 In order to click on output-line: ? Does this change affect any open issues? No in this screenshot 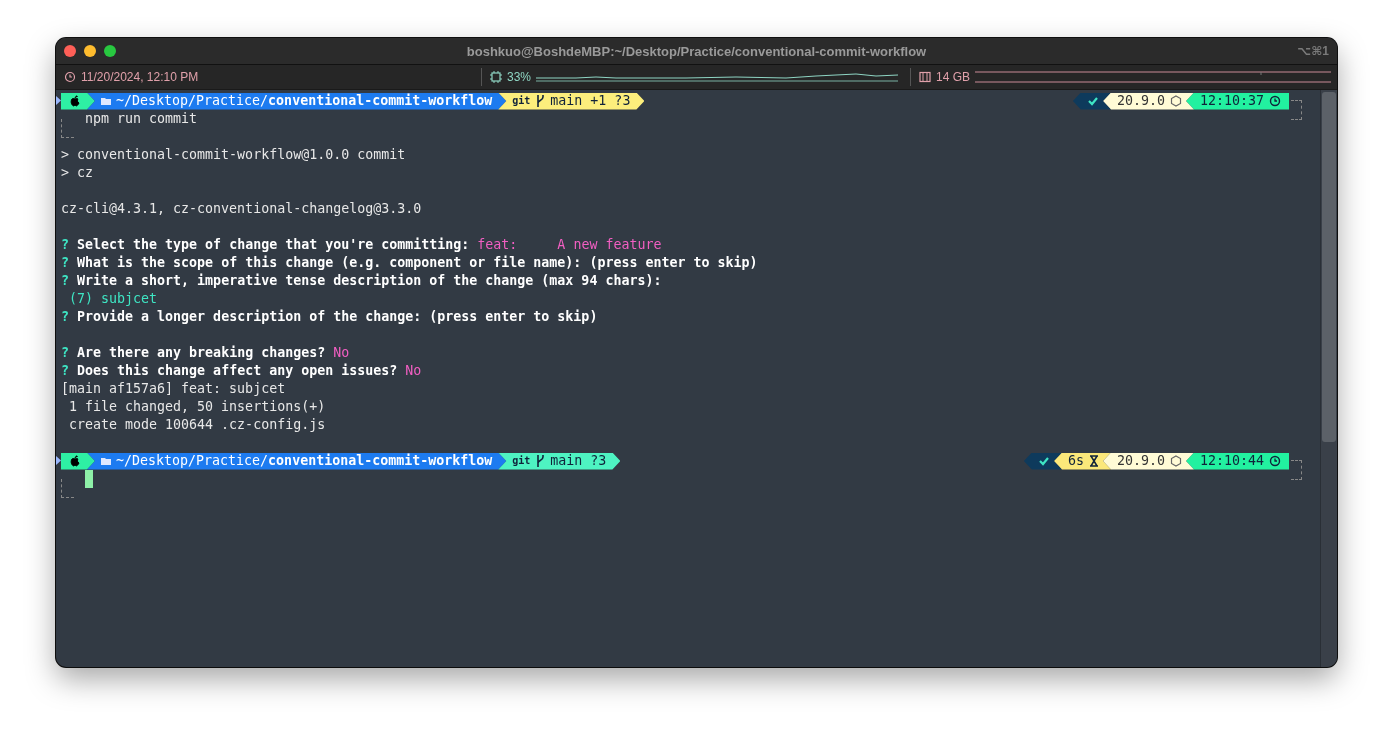, I will do `click(241, 371)`.